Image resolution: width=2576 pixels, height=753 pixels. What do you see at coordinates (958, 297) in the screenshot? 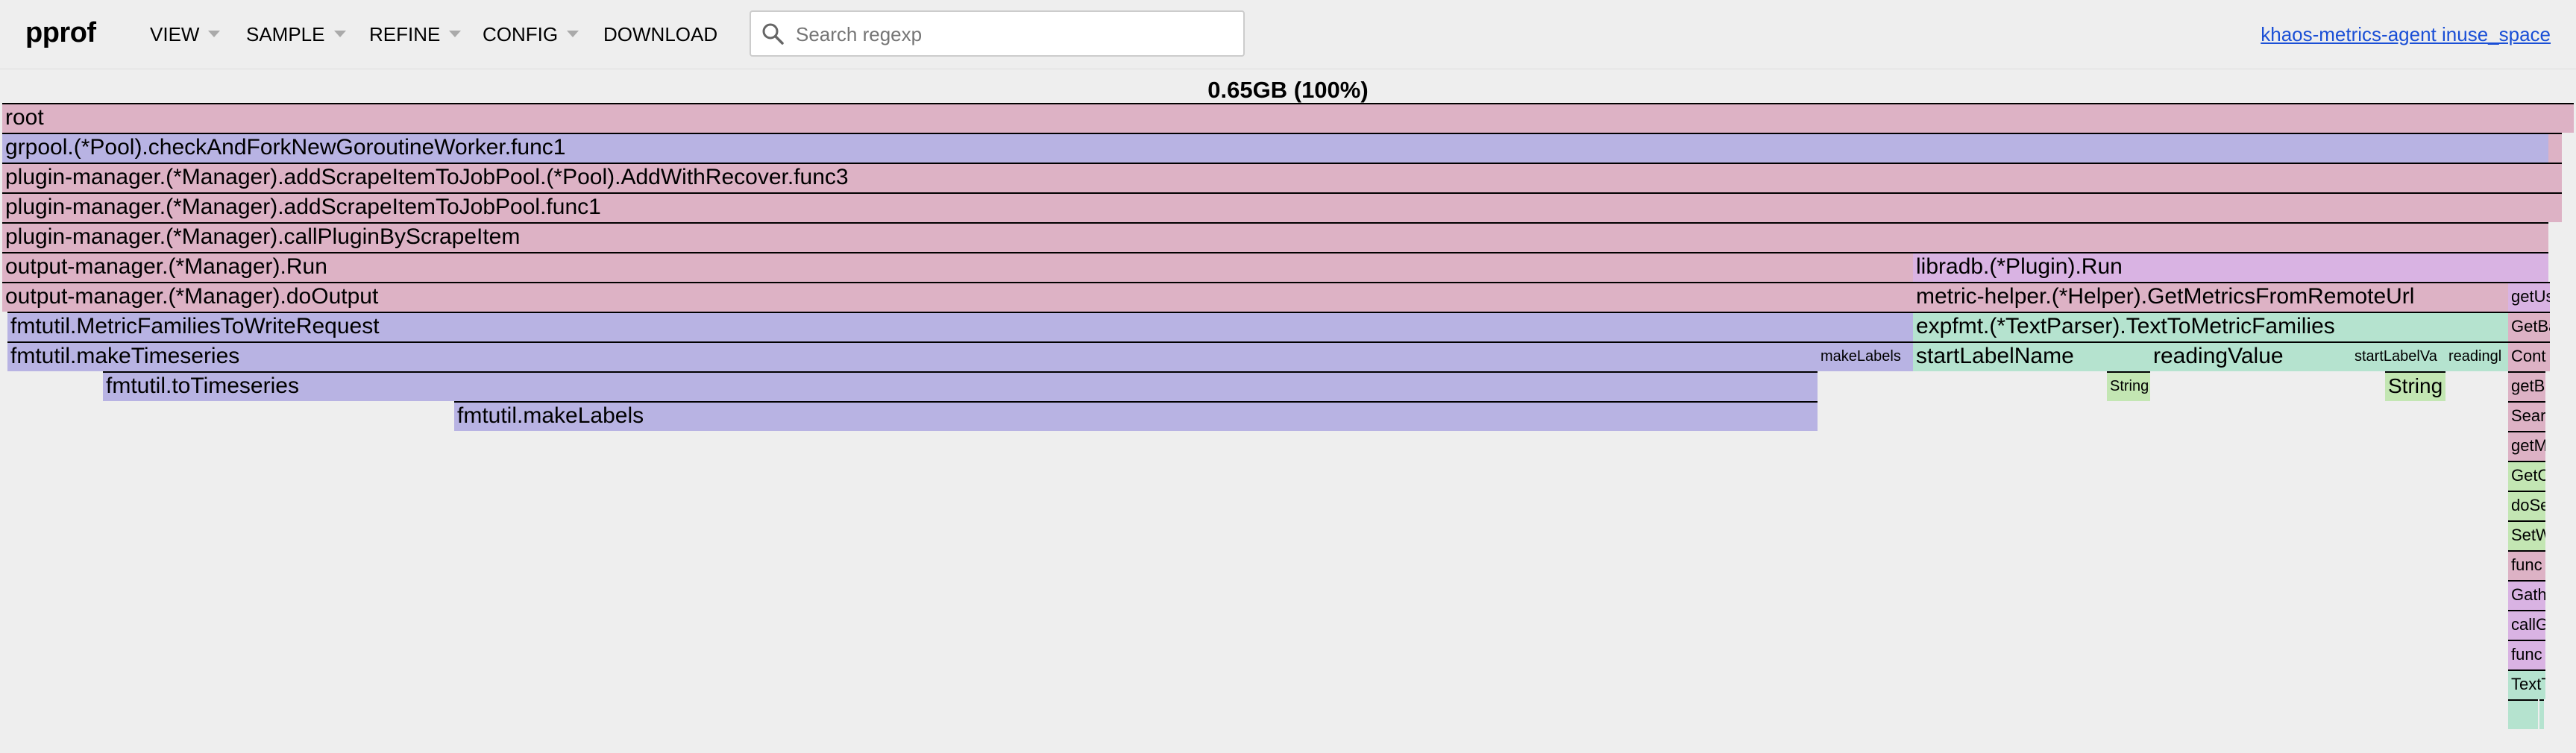
I see `flame-frame: output-manager.(*Manager).doOutput` at bounding box center [958, 297].